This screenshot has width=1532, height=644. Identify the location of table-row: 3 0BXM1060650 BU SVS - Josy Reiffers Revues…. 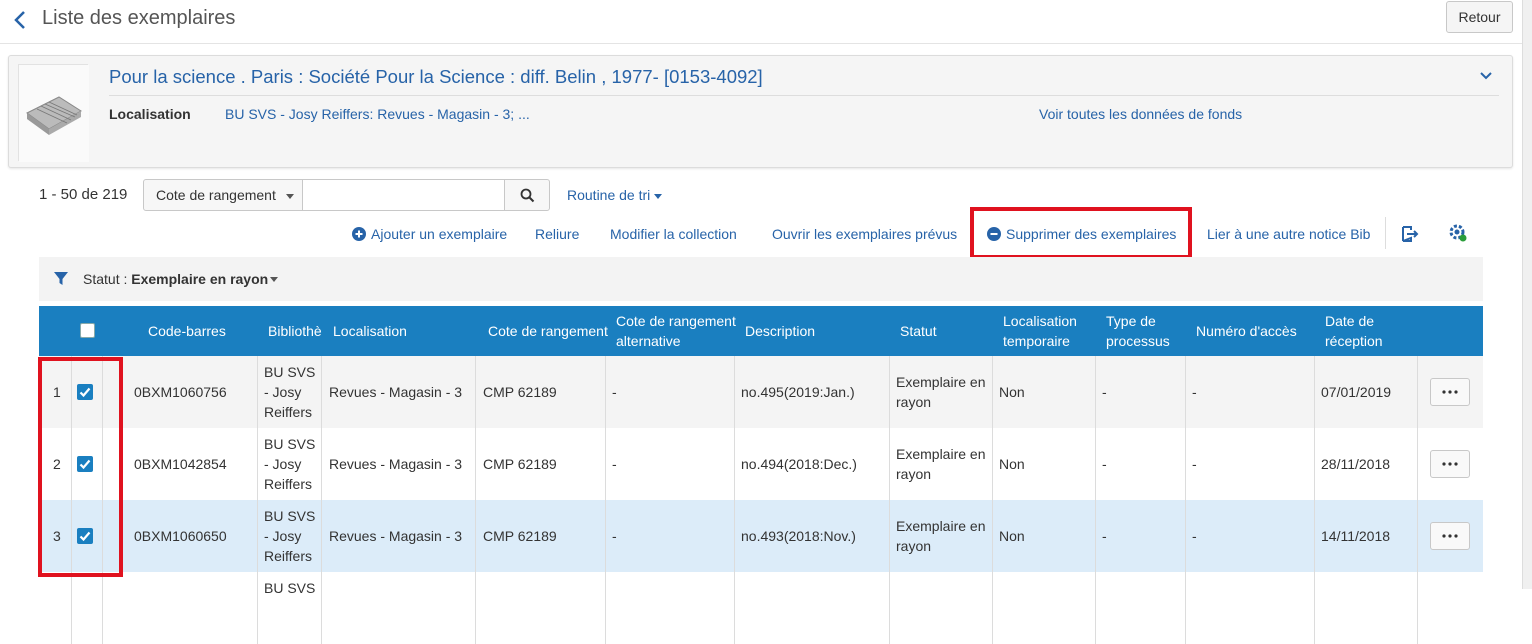
(761, 536).